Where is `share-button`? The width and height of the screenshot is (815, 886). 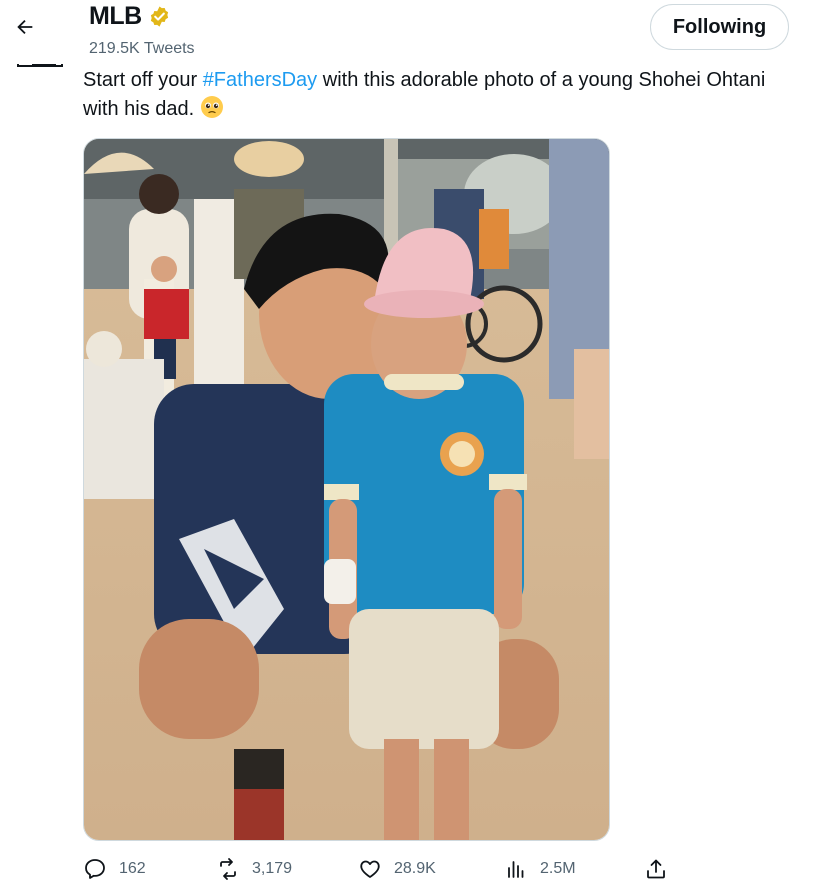 share-button is located at coordinates (656, 869).